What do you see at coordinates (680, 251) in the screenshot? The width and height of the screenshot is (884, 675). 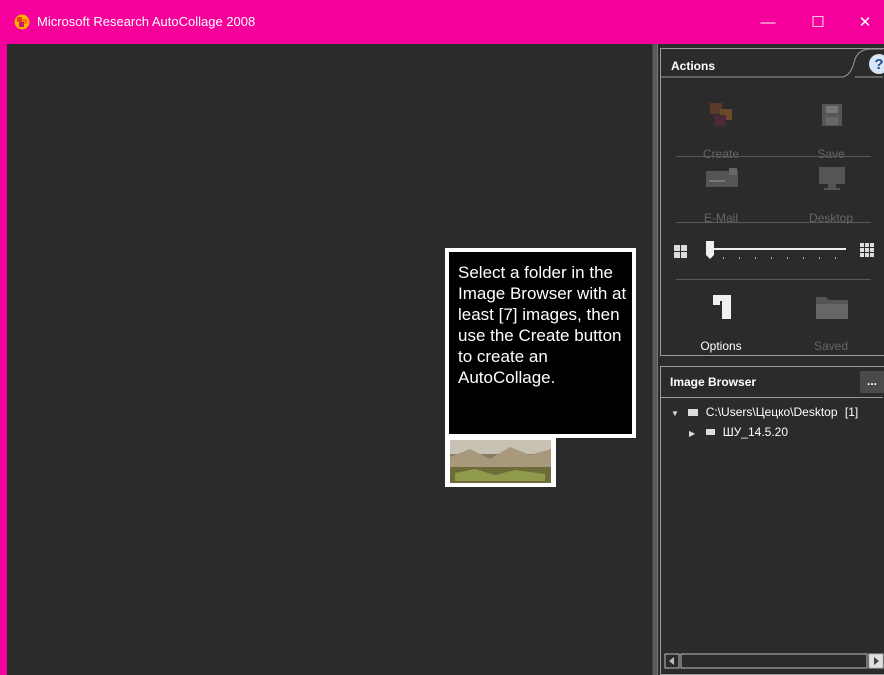 I see `small-grid-icon` at bounding box center [680, 251].